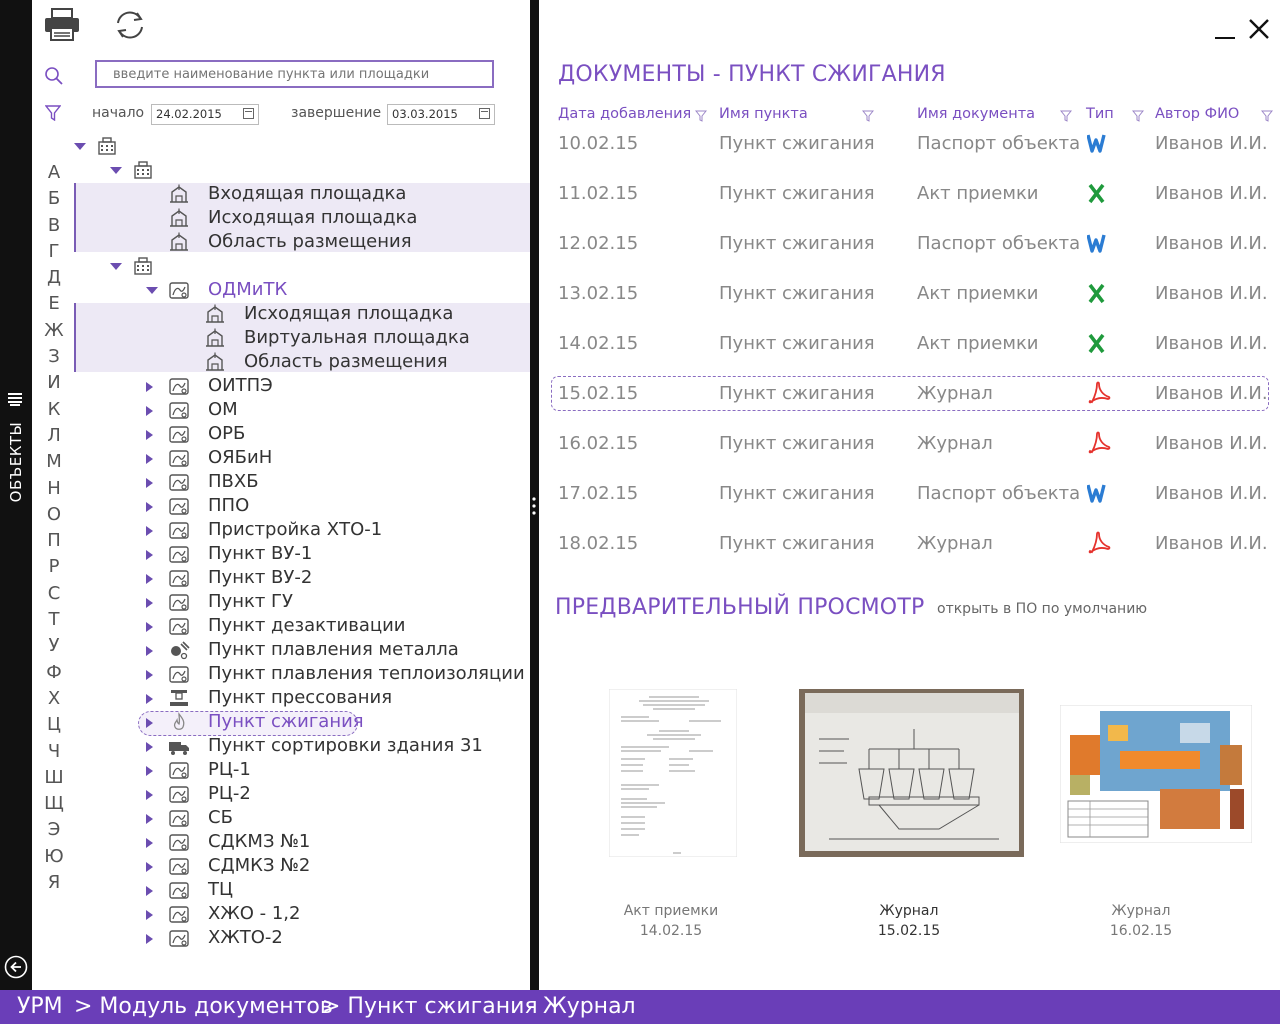  What do you see at coordinates (281, 410) in the screenshot?
I see `tree-item: ОМ` at bounding box center [281, 410].